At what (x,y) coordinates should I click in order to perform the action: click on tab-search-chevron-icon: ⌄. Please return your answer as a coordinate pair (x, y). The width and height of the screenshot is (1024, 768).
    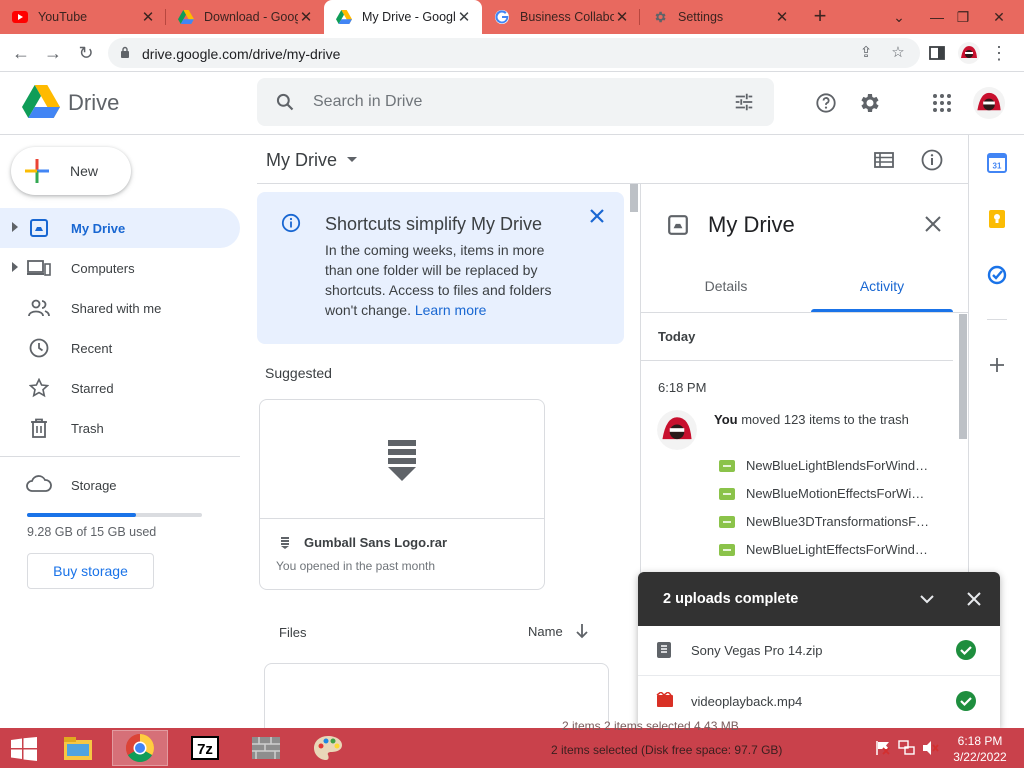
    Looking at the image, I should click on (899, 17).